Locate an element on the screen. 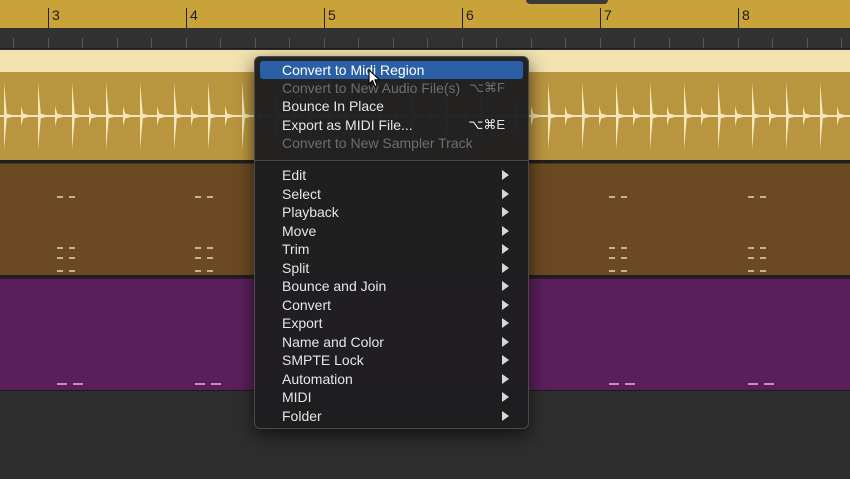  menu-item-convert-to-new-sampler-track: Convert to New Sampler Track is located at coordinates (391, 143).